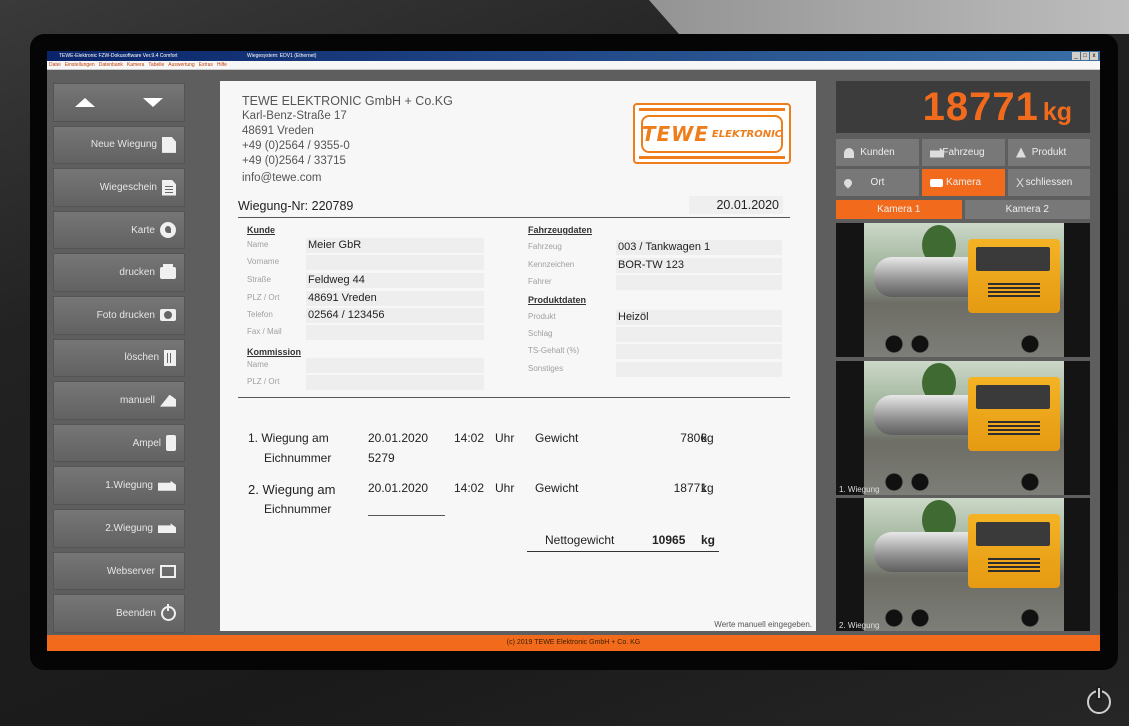 This screenshot has height=726, width=1129. I want to click on logo-sub: ELEKTRONIC, so click(747, 134).